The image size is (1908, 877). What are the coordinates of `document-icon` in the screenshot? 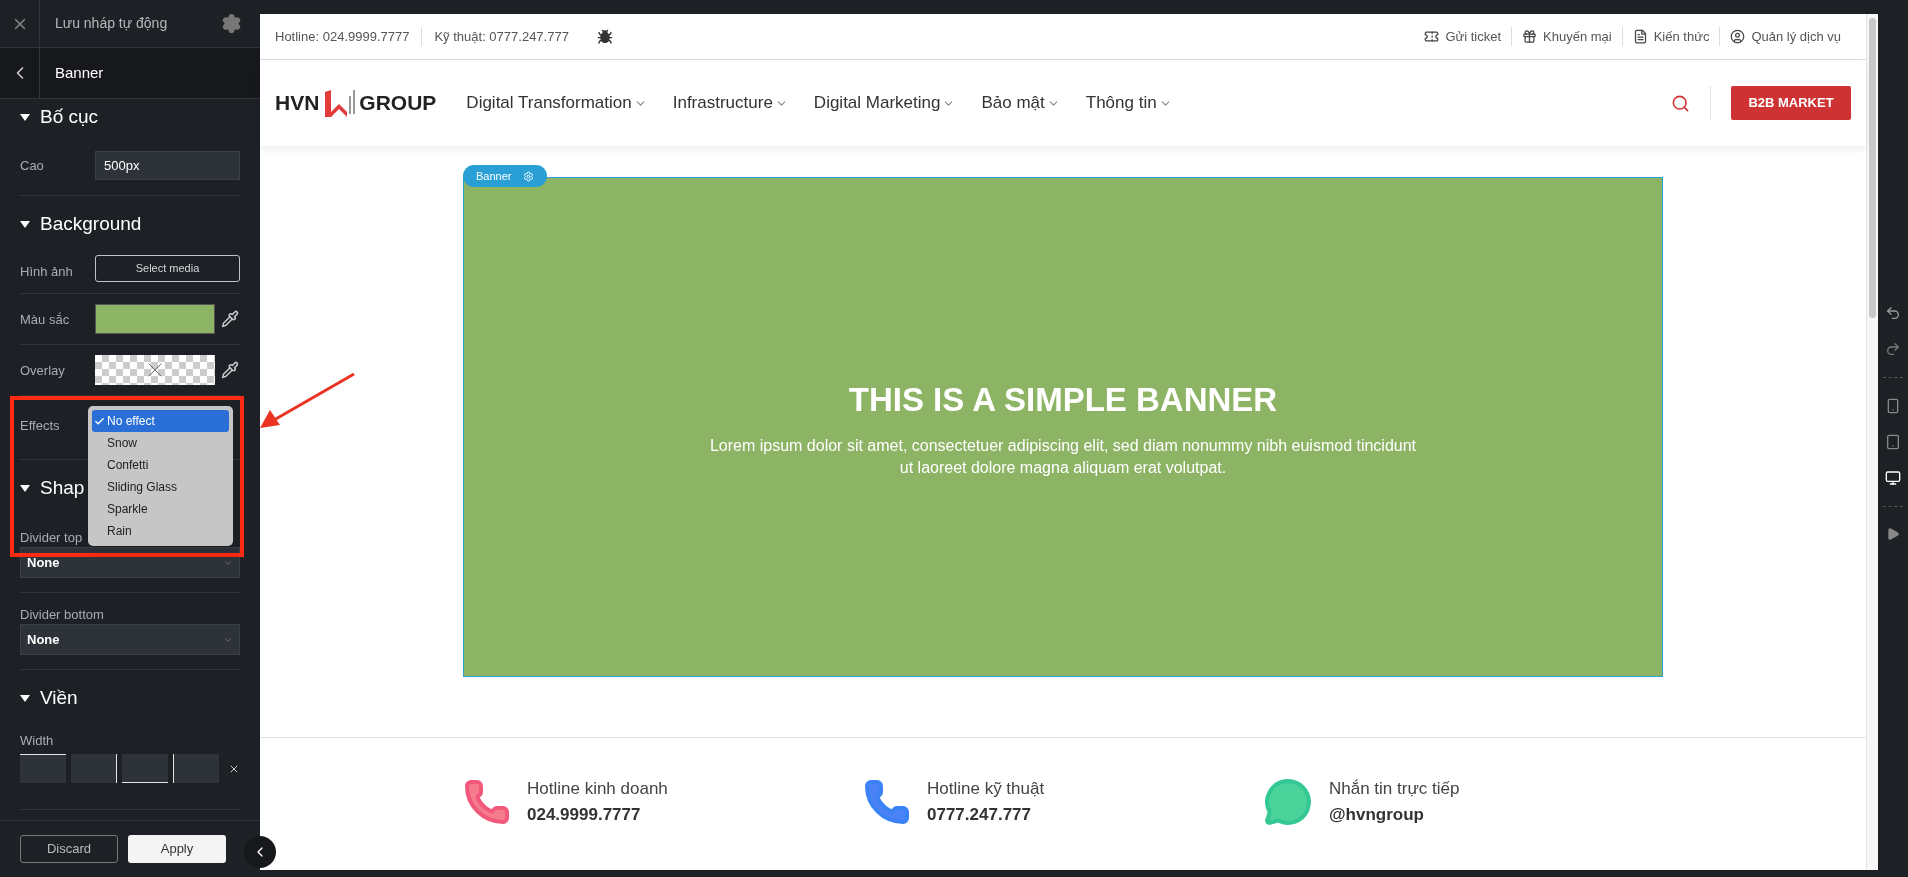 It's located at (1640, 36).